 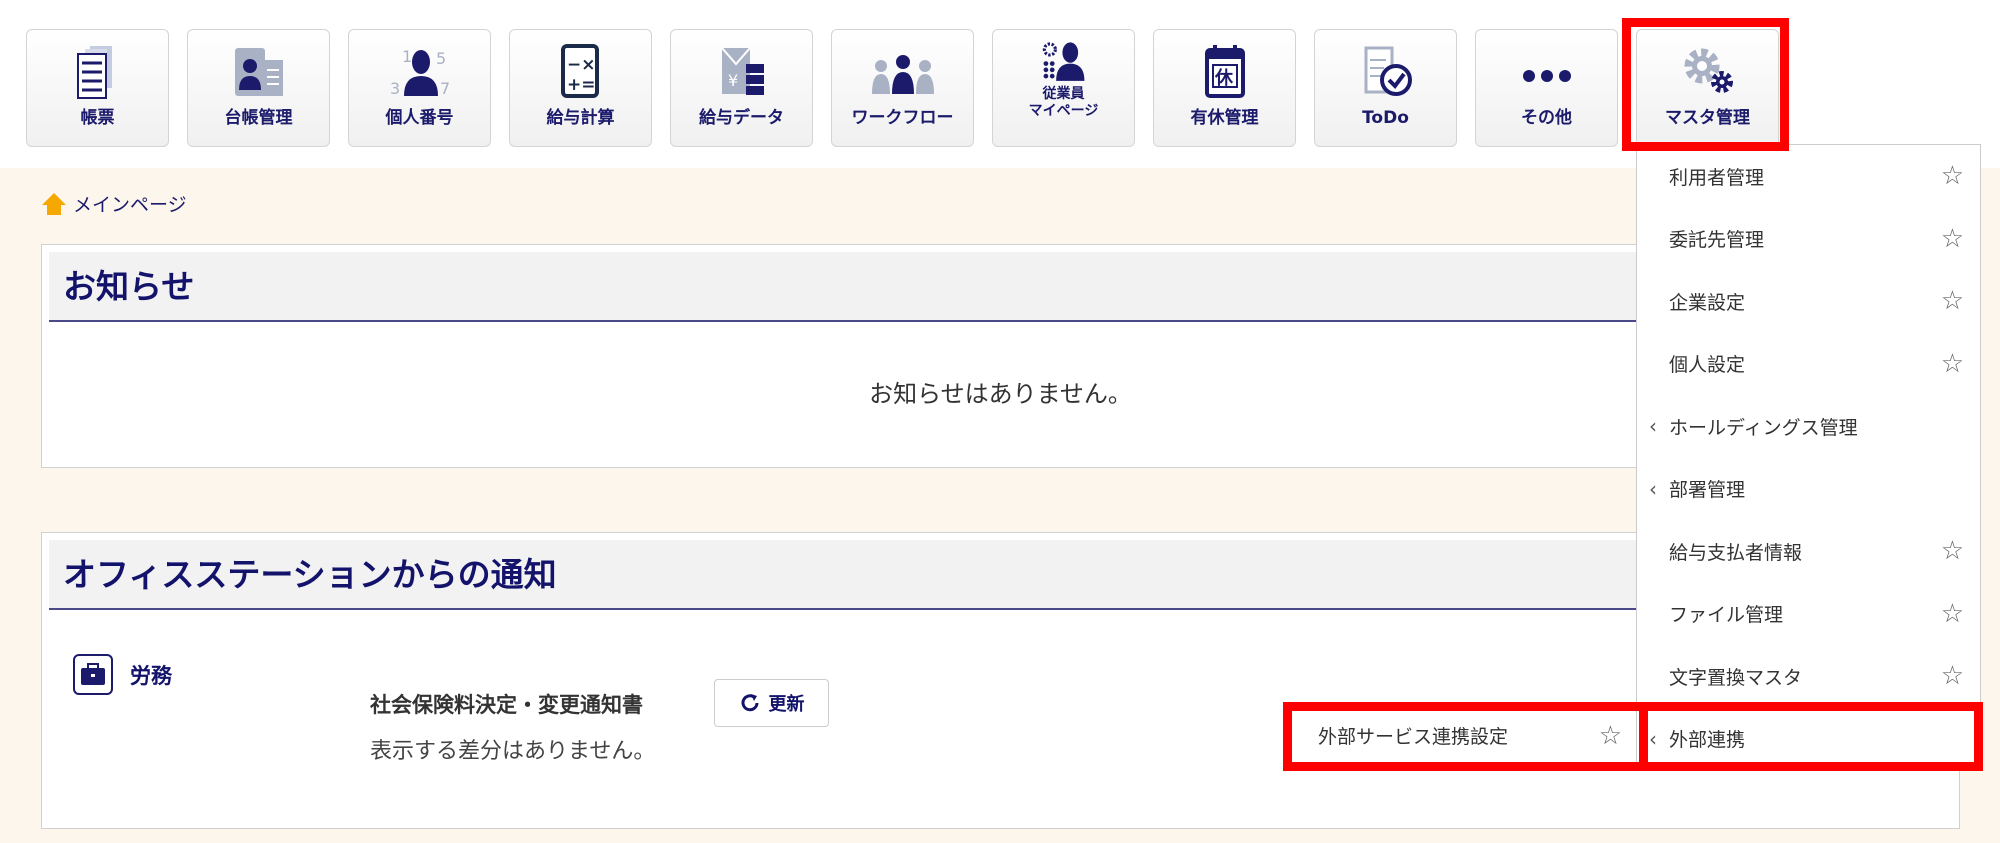 I want to click on gears-icon, so click(x=1708, y=70).